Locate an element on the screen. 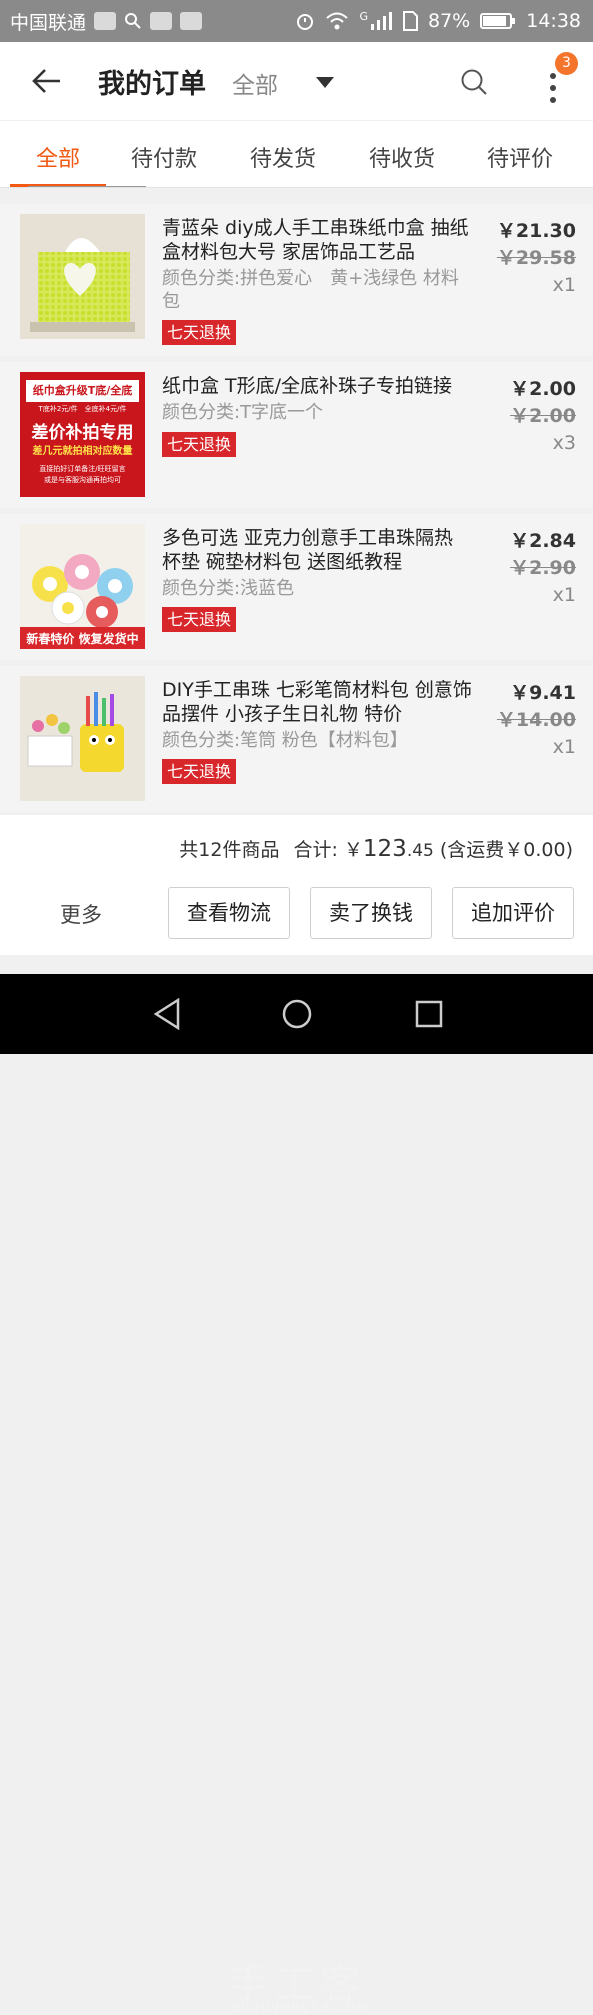 The image size is (593, 2015). view-logistics-button: 查看物流 is located at coordinates (229, 913).